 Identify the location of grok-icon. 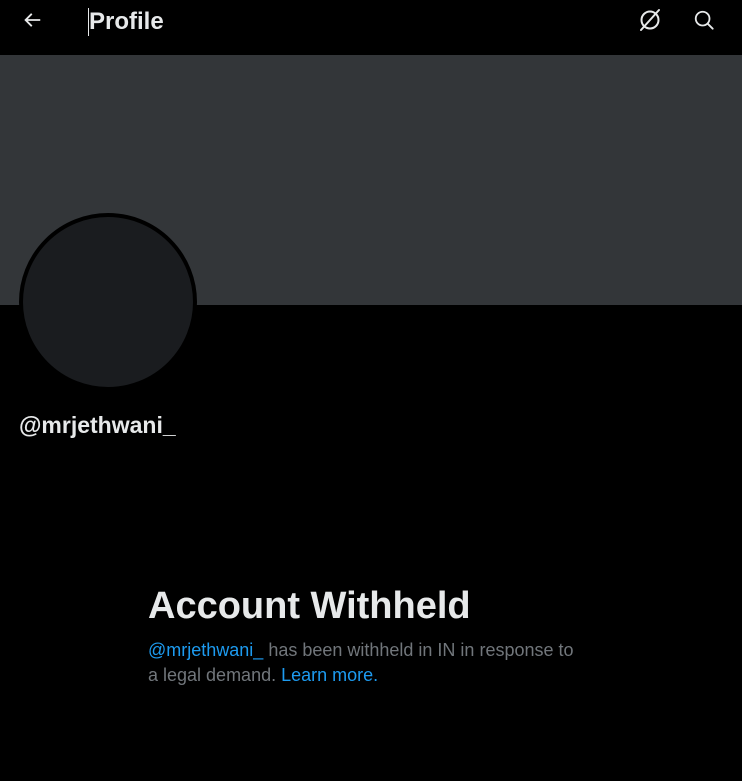
(650, 22).